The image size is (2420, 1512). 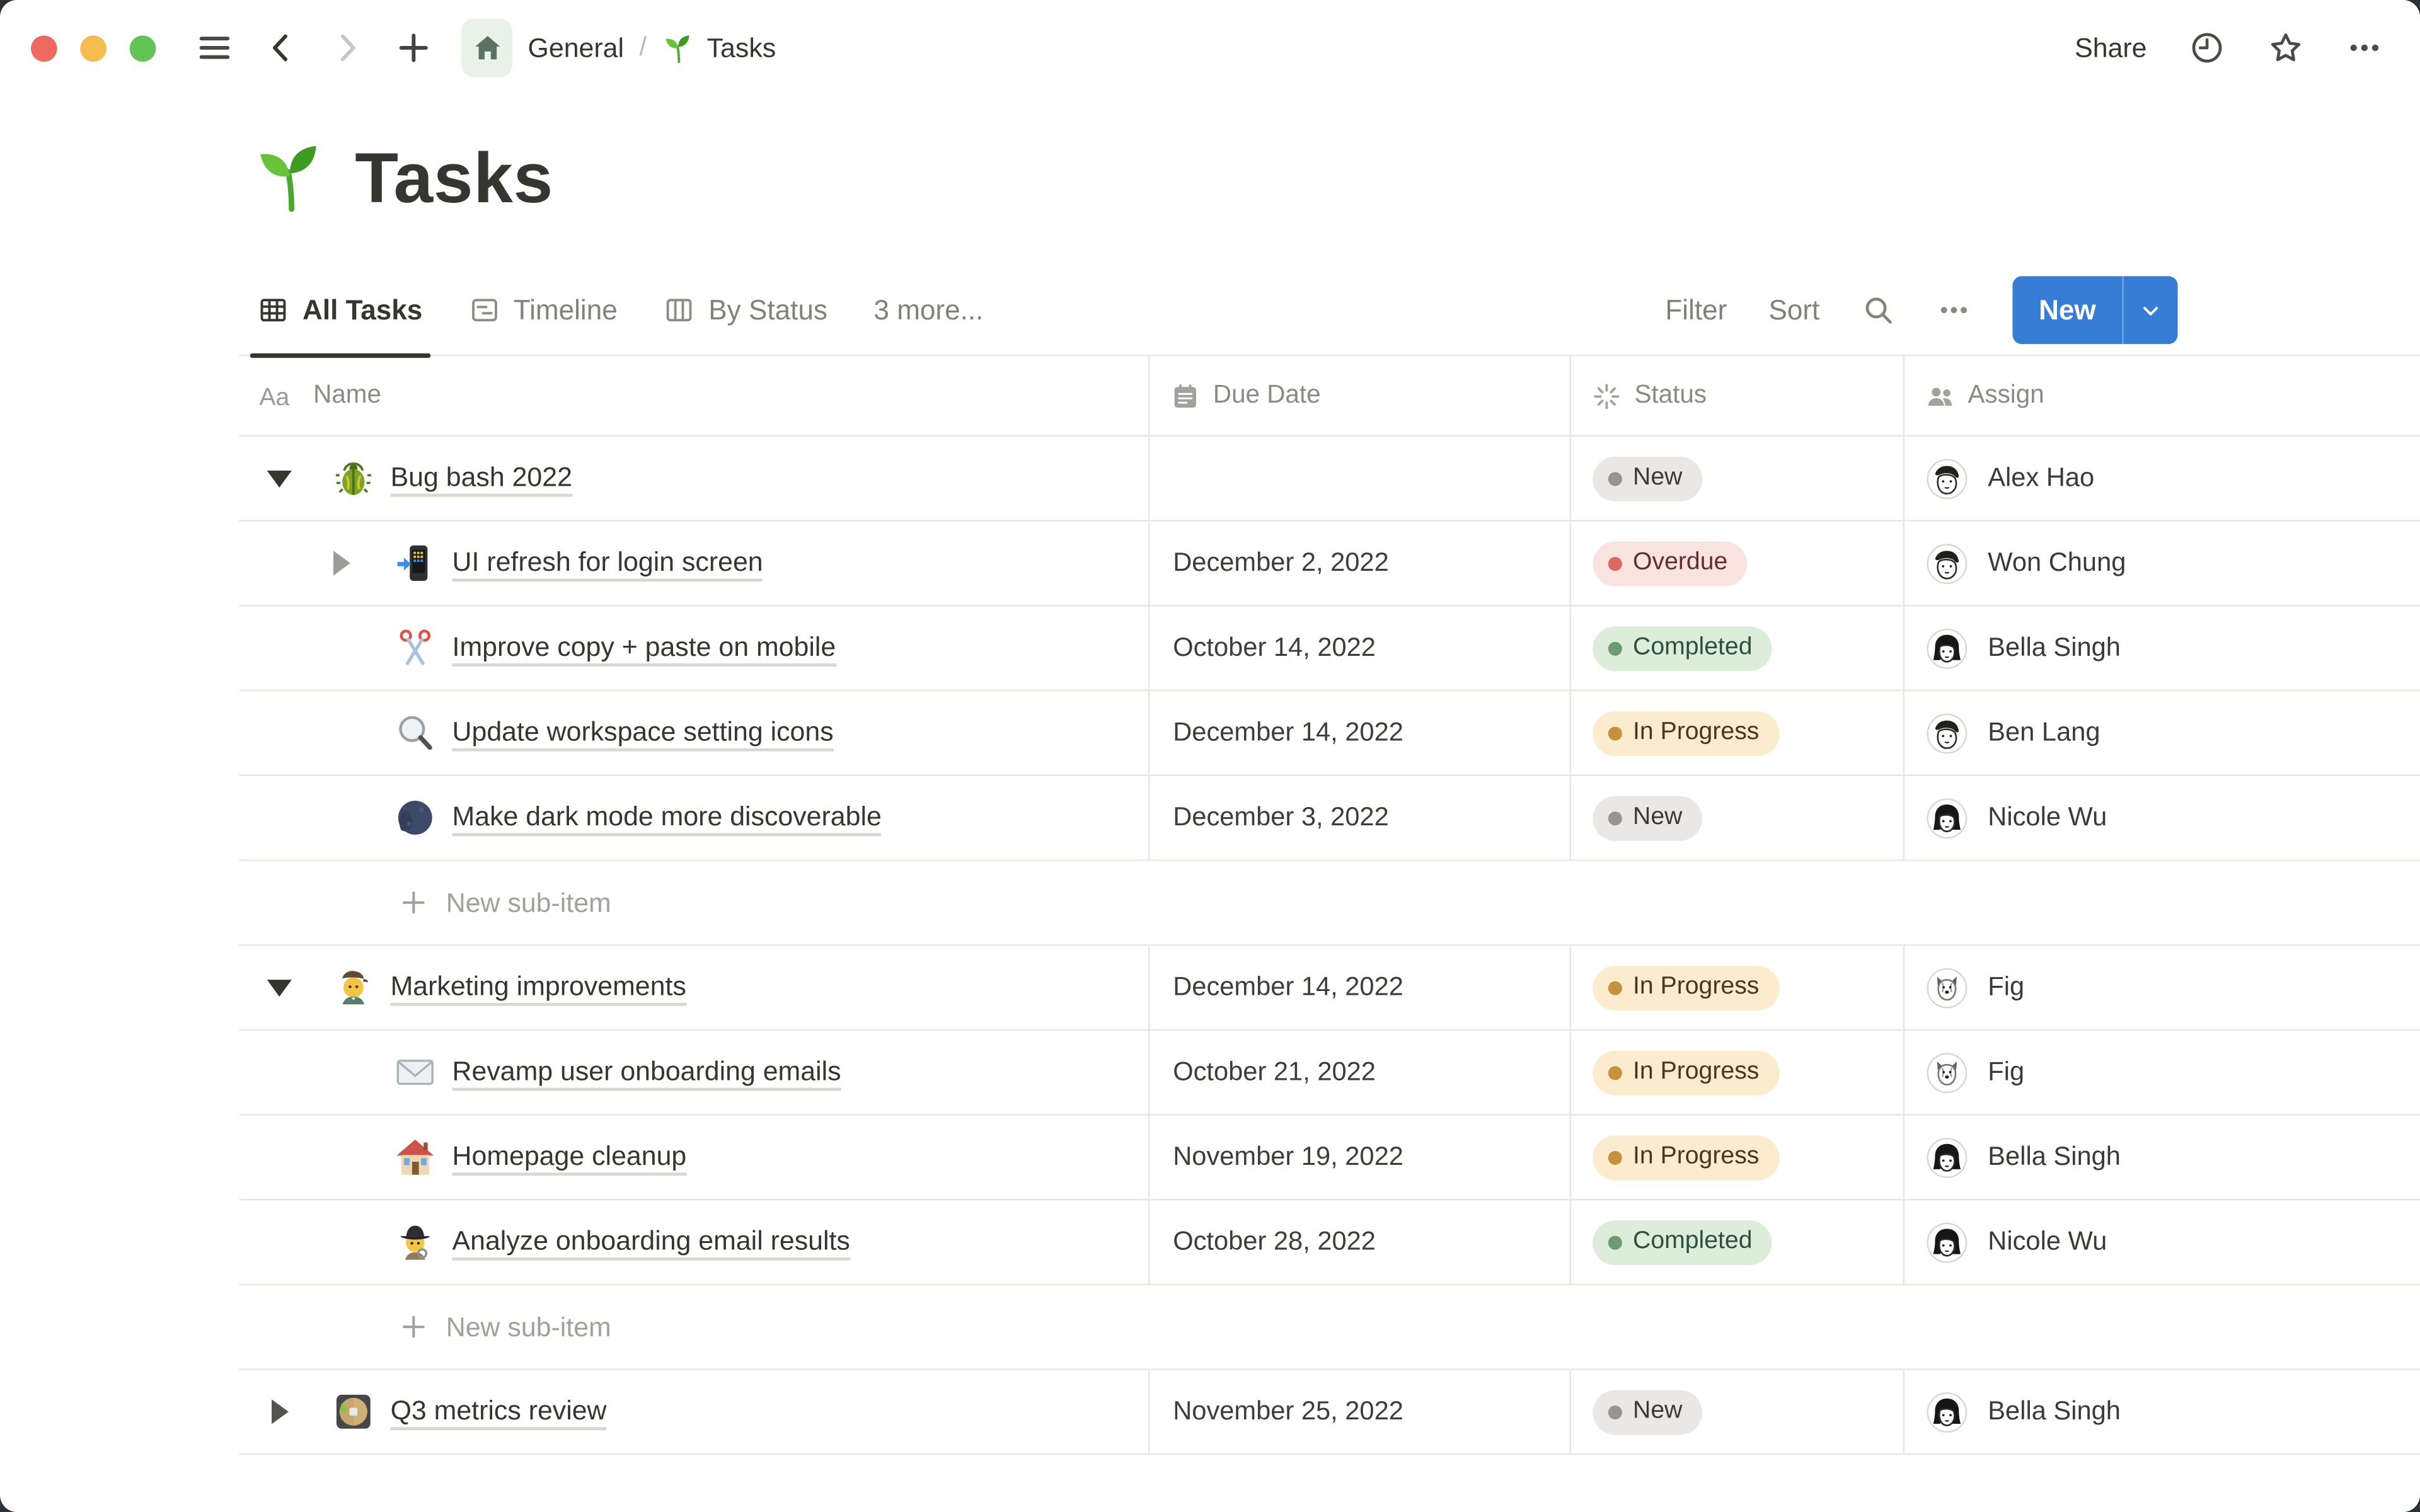 I want to click on task-link: Make dark mode more discoverable, so click(x=667, y=818).